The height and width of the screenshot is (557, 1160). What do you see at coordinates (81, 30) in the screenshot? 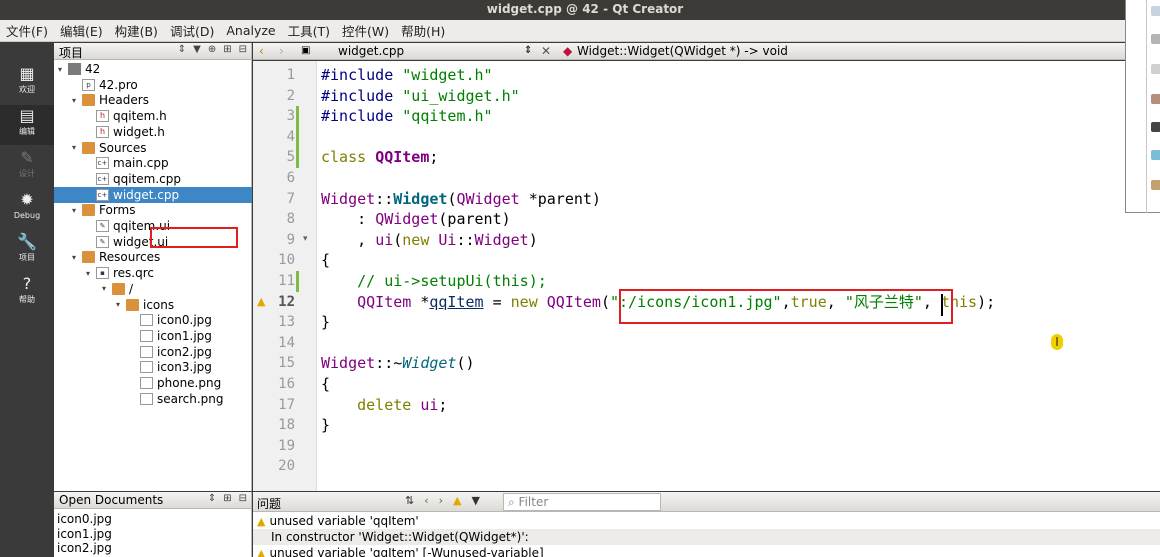
I see `menu-item: 编辑(E)` at bounding box center [81, 30].